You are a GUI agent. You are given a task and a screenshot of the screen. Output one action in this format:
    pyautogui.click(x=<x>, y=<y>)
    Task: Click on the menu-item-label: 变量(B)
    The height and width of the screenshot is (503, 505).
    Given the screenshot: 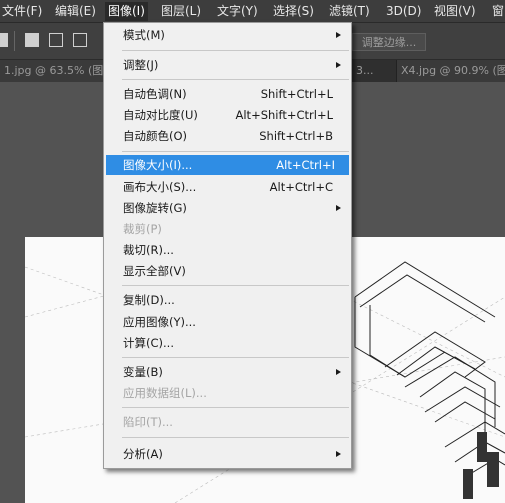 What is the action you would take?
    pyautogui.click(x=143, y=372)
    